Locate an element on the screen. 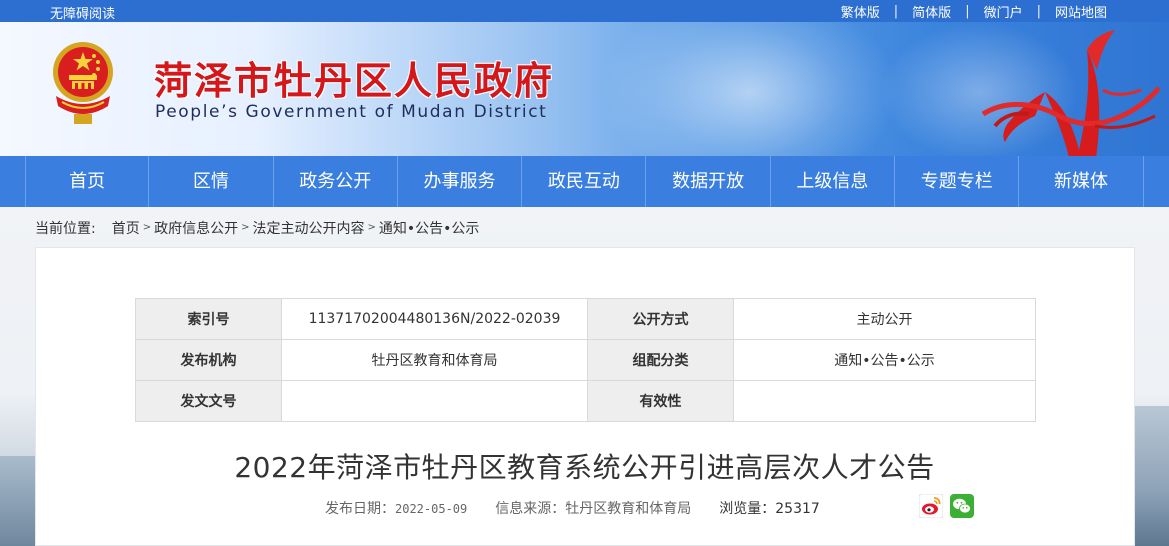 The width and height of the screenshot is (1169, 546). nav-new-media: 新媒体 is located at coordinates (1081, 181).